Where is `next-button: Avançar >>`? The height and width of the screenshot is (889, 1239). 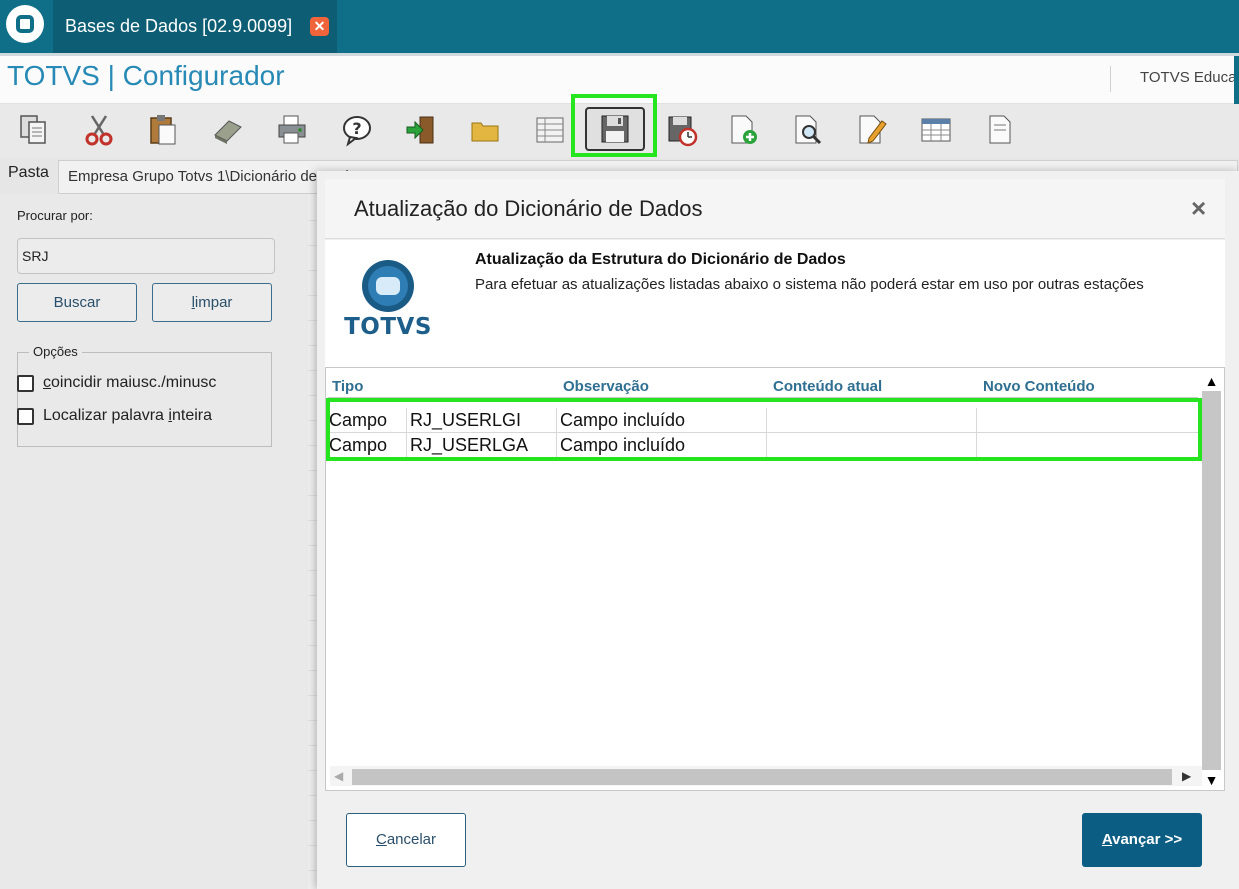
next-button: Avançar >> is located at coordinates (1142, 840).